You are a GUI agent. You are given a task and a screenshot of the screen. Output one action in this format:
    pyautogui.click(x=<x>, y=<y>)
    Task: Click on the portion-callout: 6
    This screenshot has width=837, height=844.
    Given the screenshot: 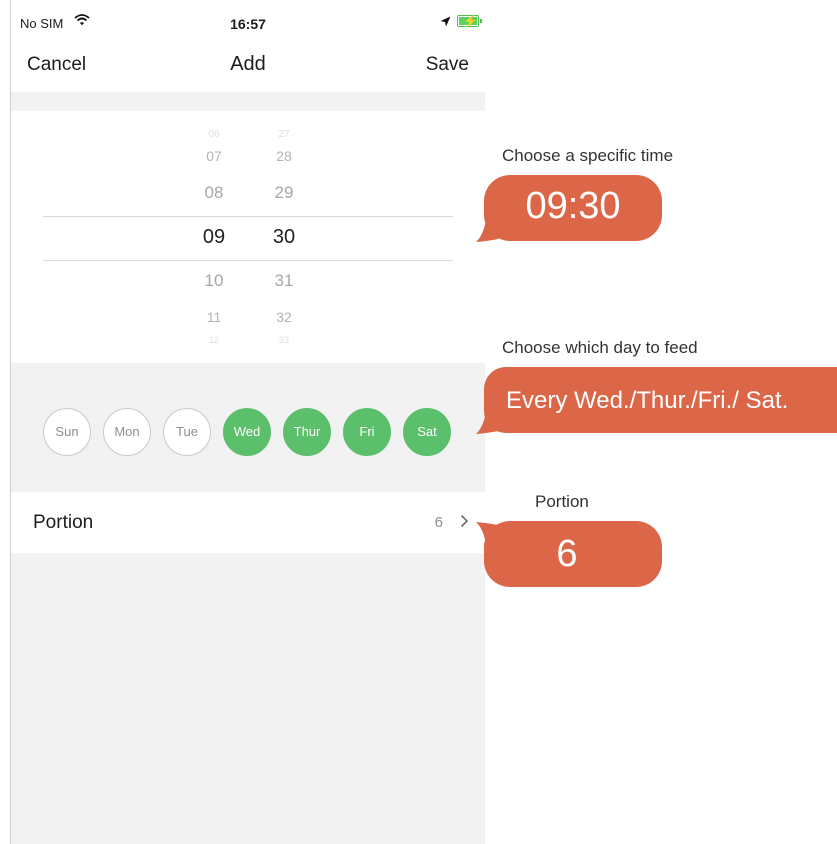 What is the action you would take?
    pyautogui.click(x=573, y=554)
    